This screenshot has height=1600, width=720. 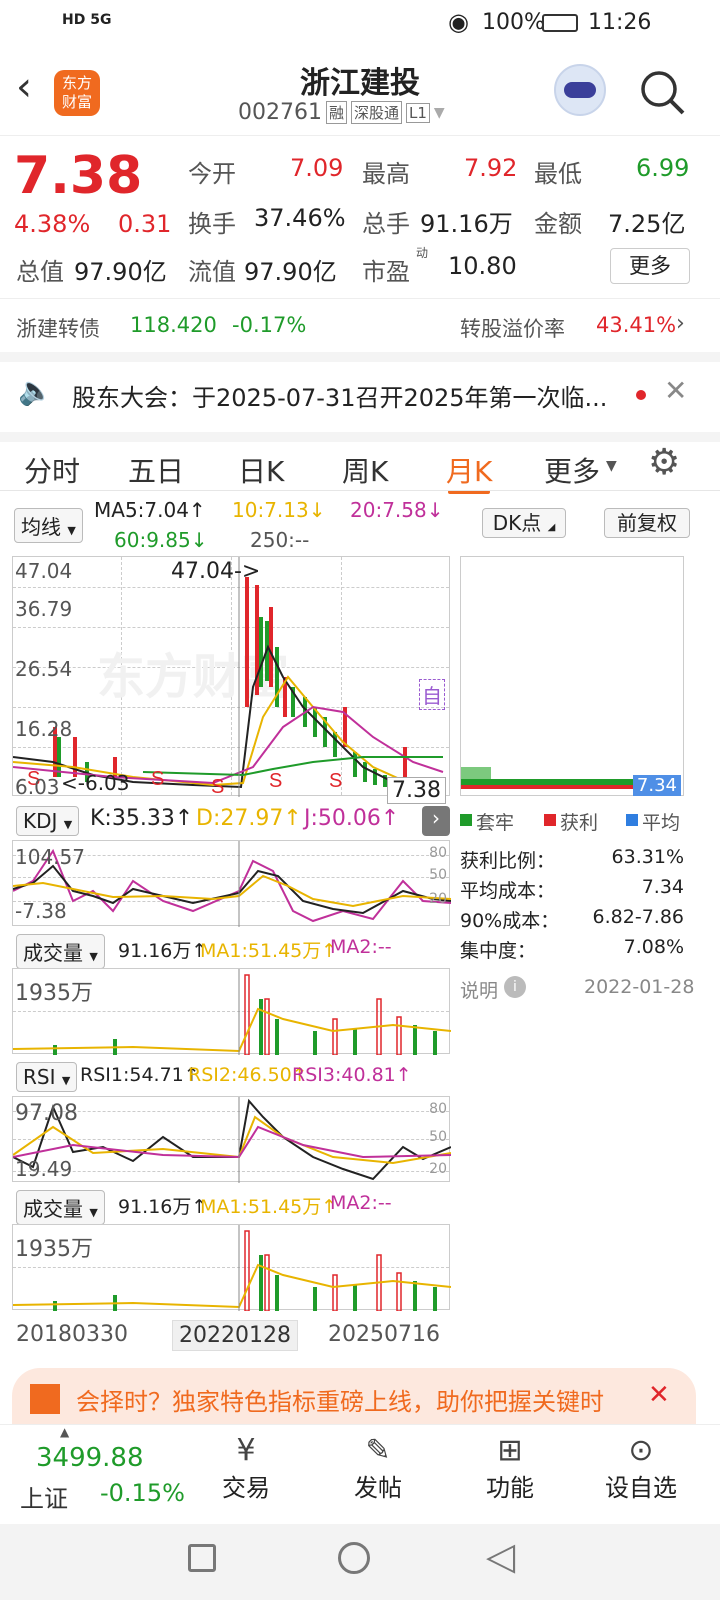 I want to click on explain-link: 说明, so click(x=479, y=989).